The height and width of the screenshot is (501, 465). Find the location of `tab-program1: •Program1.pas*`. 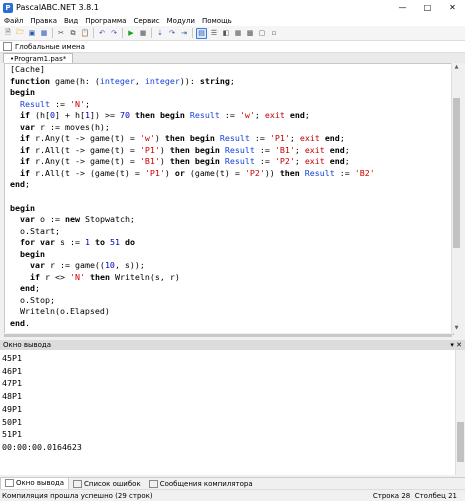

tab-program1: •Program1.pas* is located at coordinates (38, 58).